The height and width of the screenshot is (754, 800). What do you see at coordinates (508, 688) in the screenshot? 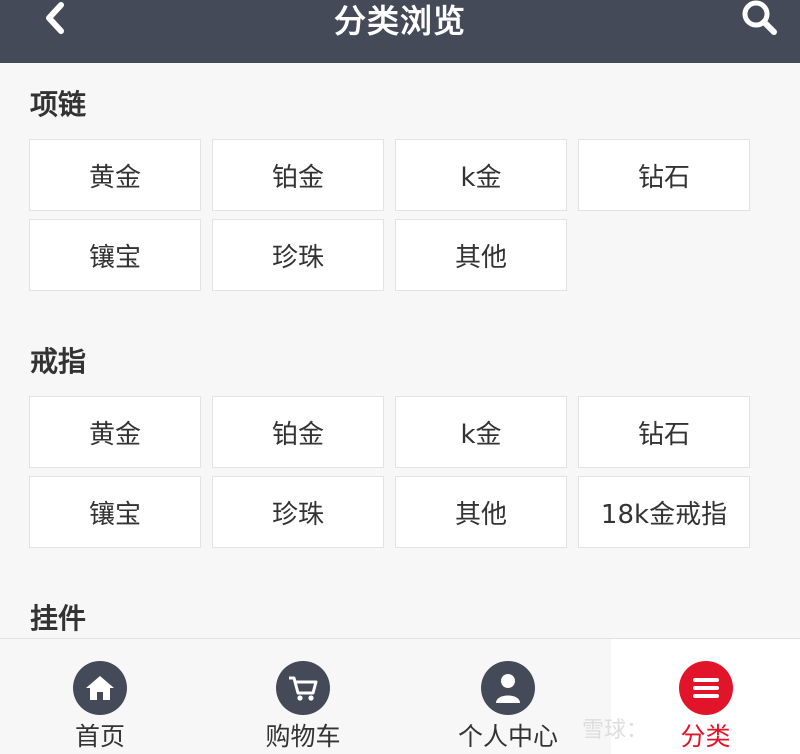
I see `user-icon` at bounding box center [508, 688].